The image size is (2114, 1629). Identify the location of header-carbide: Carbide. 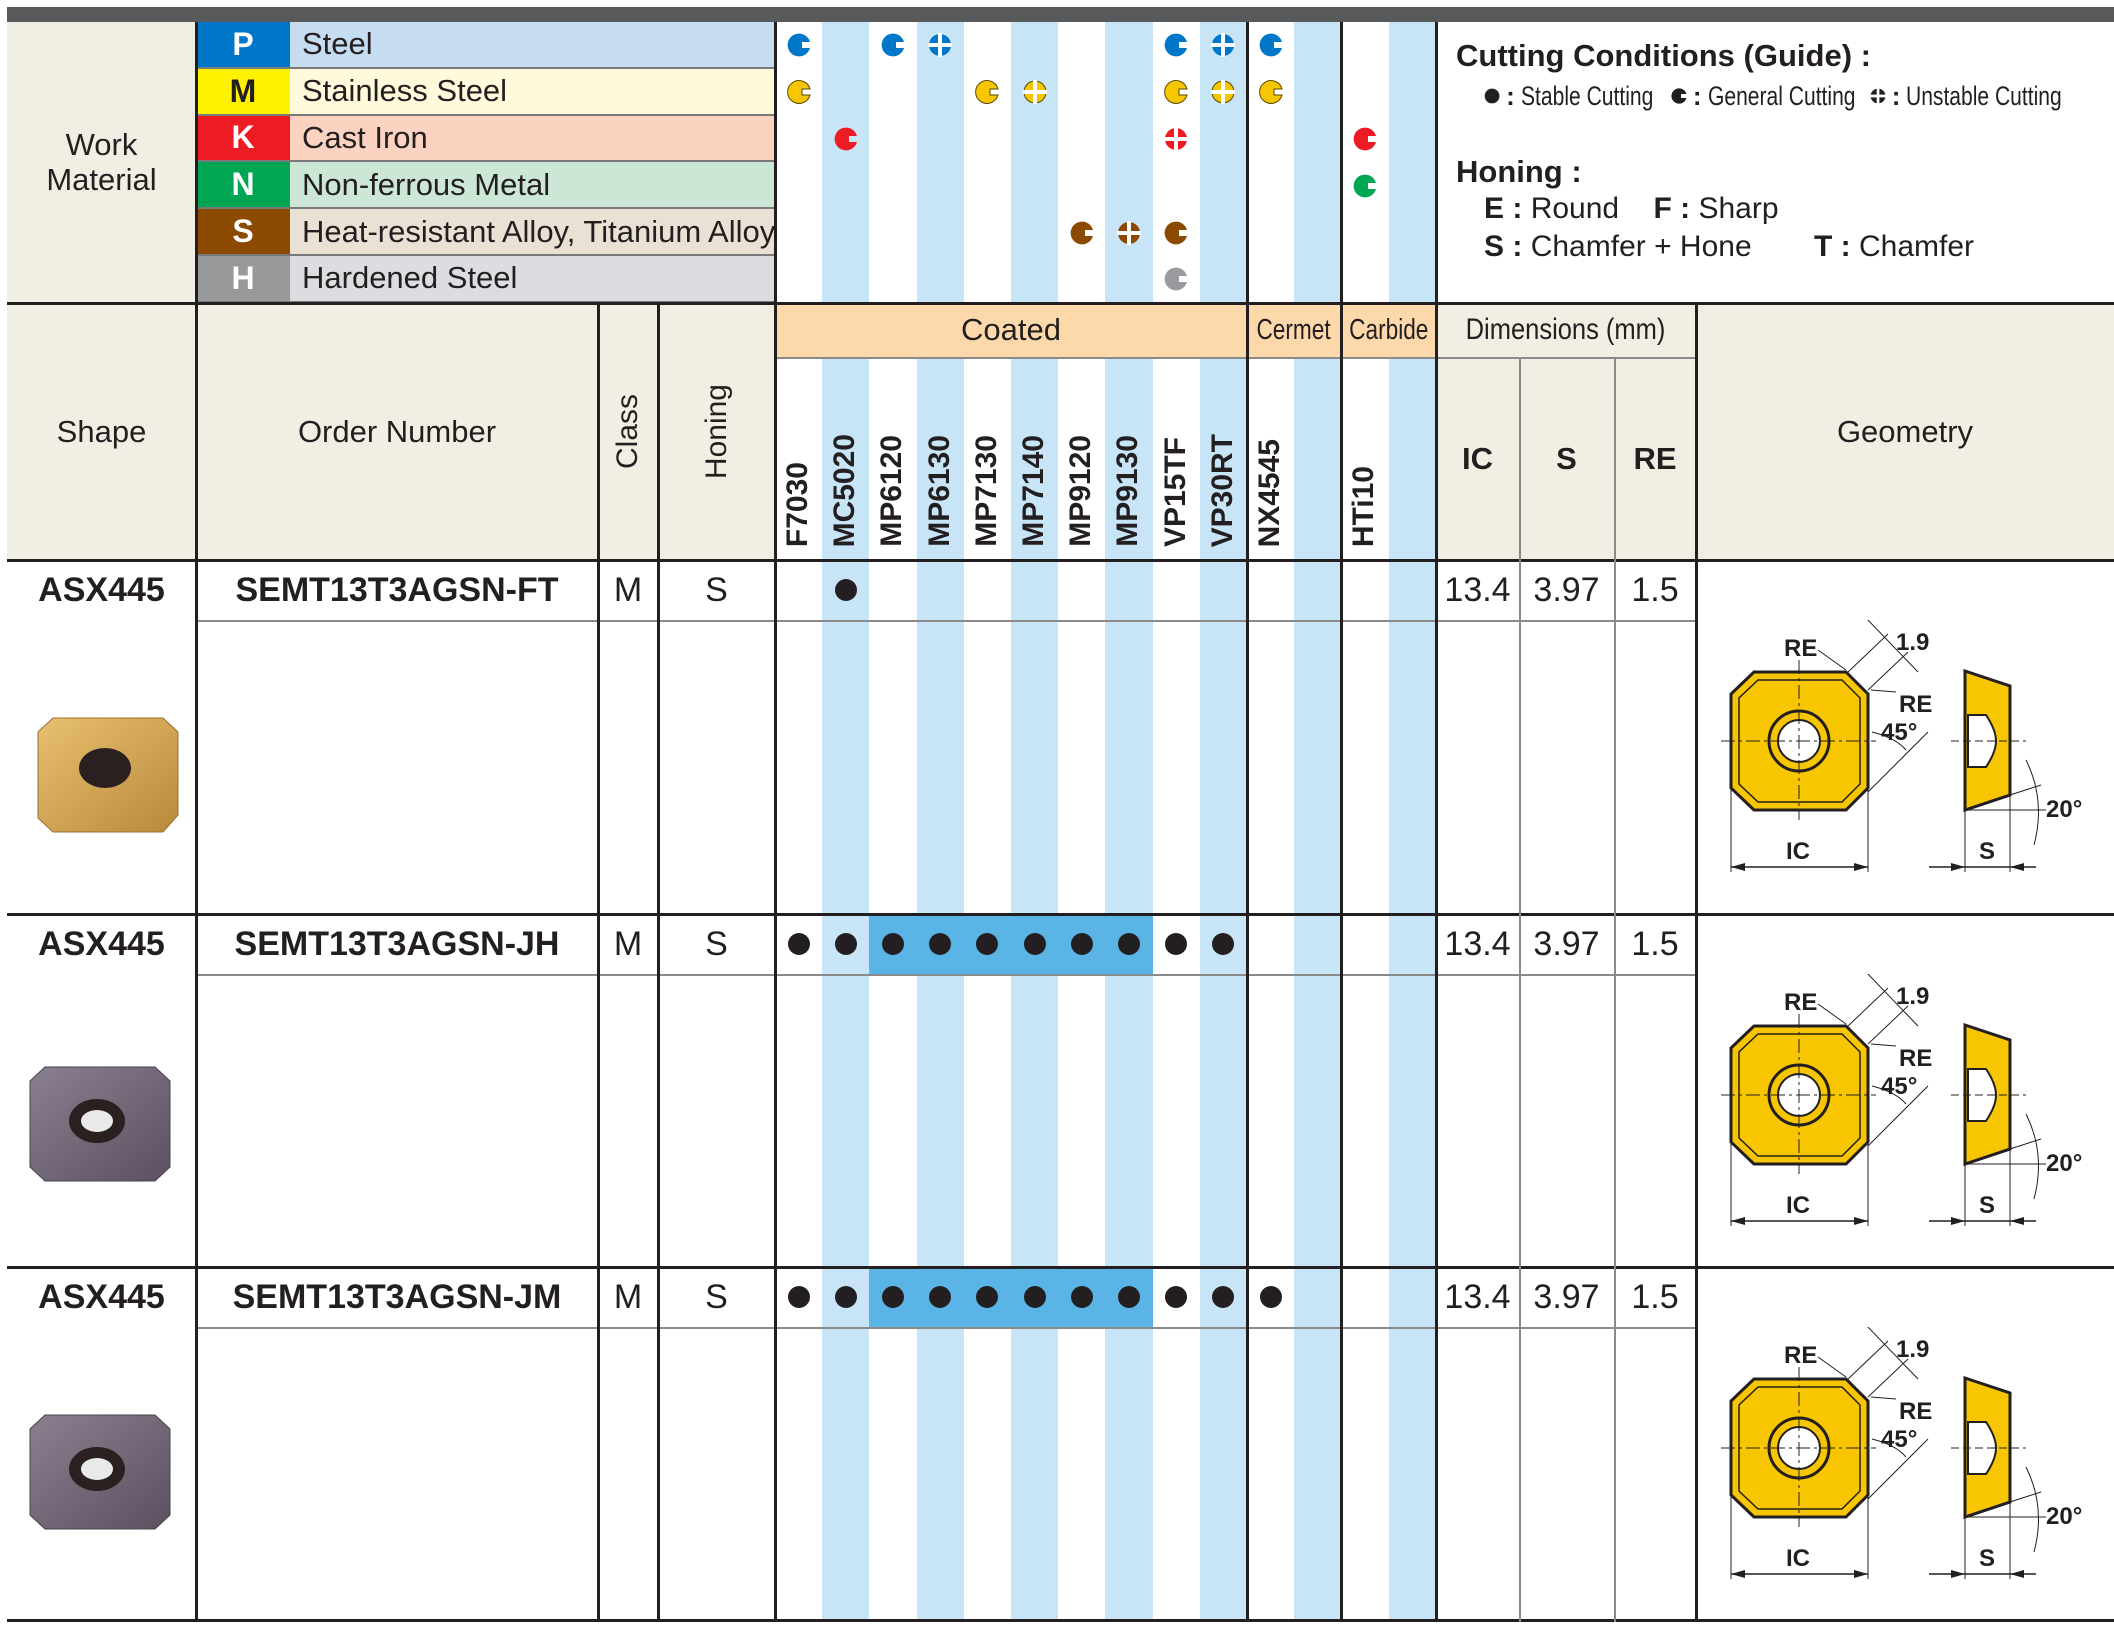
(1388, 330).